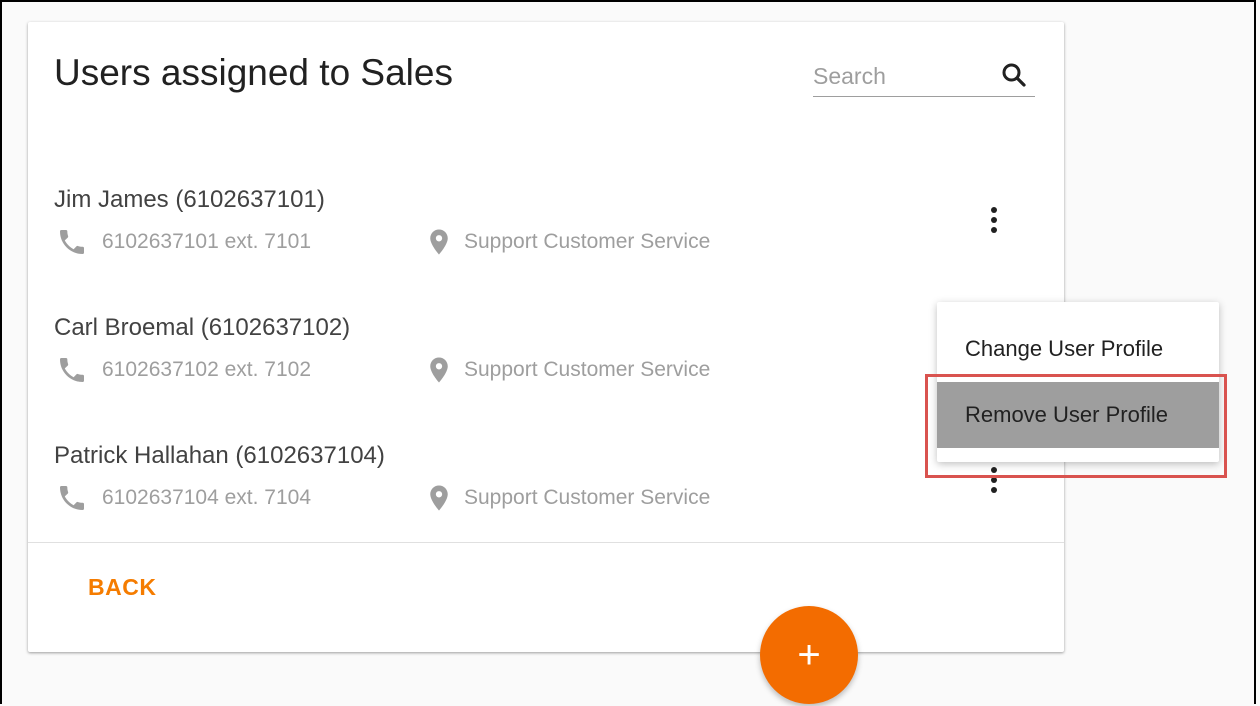 This screenshot has height=706, width=1260. I want to click on menu-item-remove-user-profile: Remove User Profile, so click(1078, 415).